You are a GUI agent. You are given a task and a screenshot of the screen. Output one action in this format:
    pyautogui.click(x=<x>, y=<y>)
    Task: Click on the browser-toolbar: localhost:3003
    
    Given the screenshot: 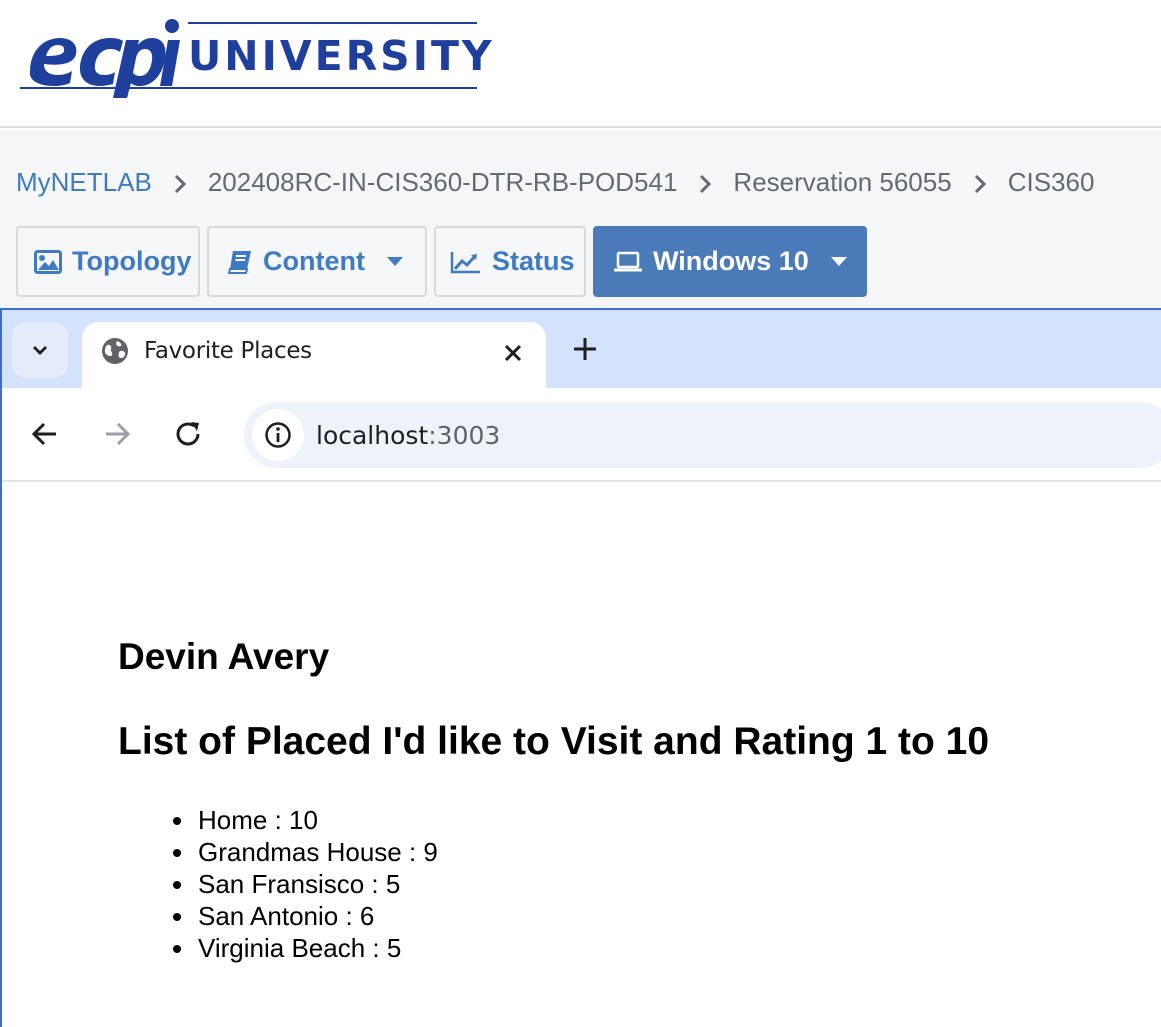 What is the action you would take?
    pyautogui.click(x=581, y=435)
    